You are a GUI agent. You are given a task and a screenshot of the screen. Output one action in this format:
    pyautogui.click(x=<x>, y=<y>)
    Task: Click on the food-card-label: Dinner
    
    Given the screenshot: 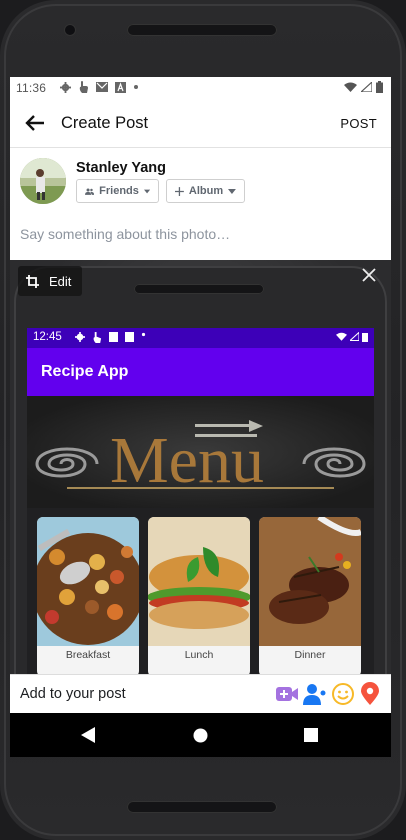 What is the action you would take?
    pyautogui.click(x=310, y=655)
    